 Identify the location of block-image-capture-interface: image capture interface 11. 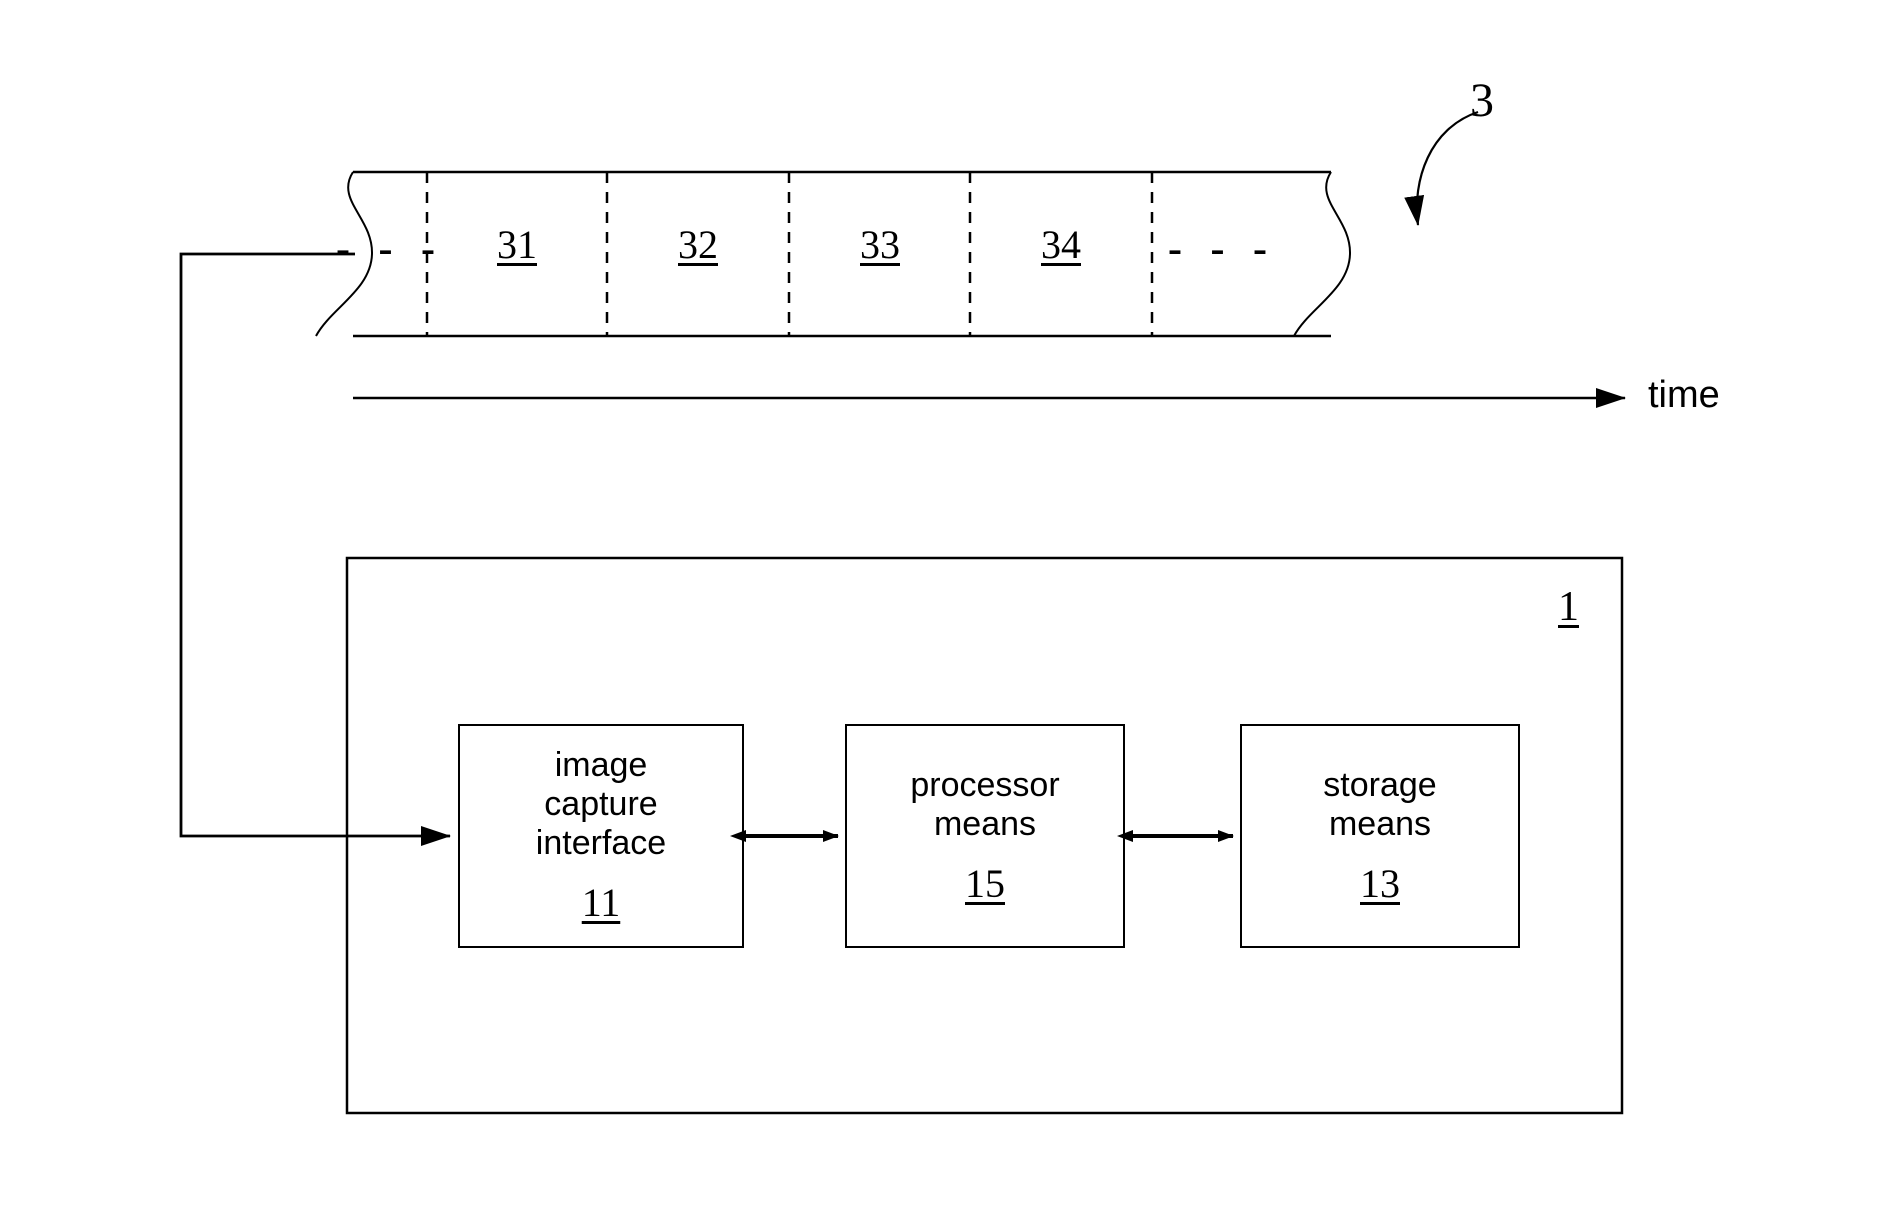
(601, 836).